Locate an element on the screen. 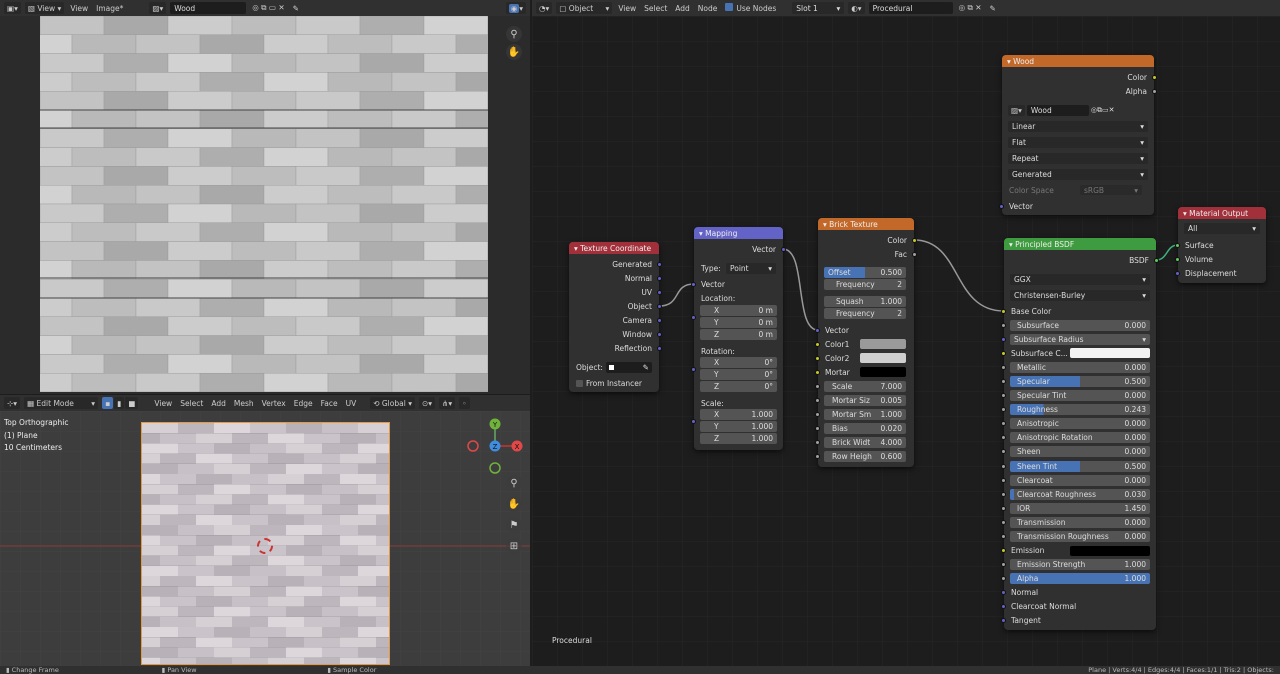  node-header: ▾ Brick Texture is located at coordinates (866, 224).